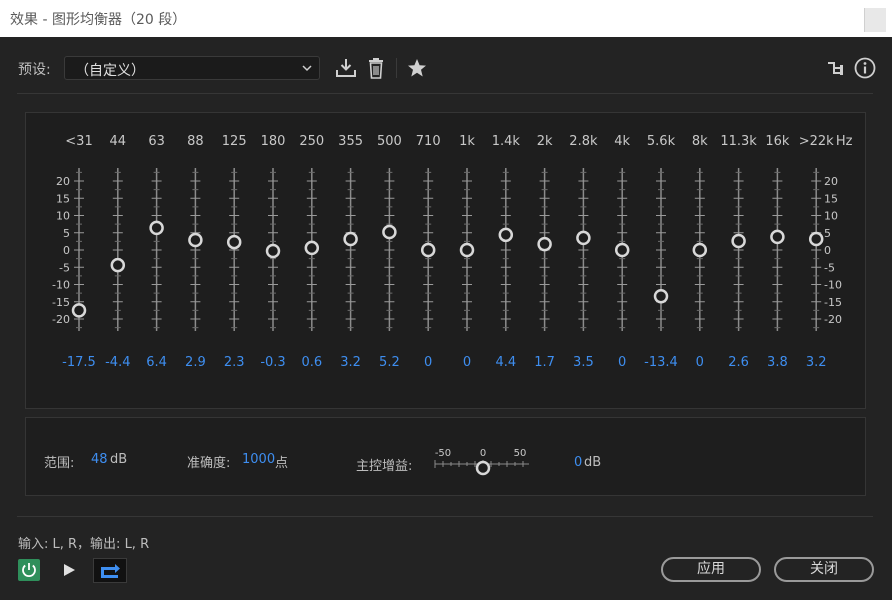 Image resolution: width=892 pixels, height=600 pixels. I want to click on play-button, so click(69, 570).